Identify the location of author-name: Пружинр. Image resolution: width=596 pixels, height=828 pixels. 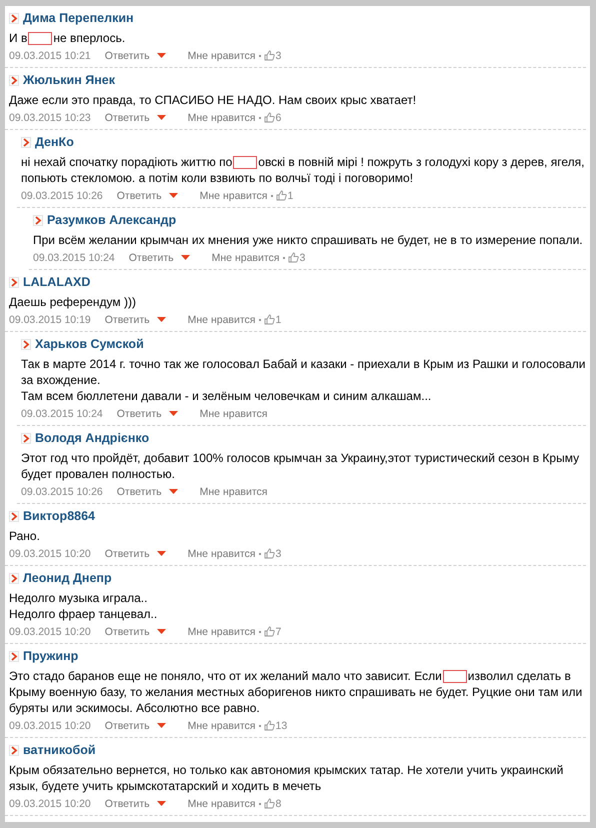
(50, 656).